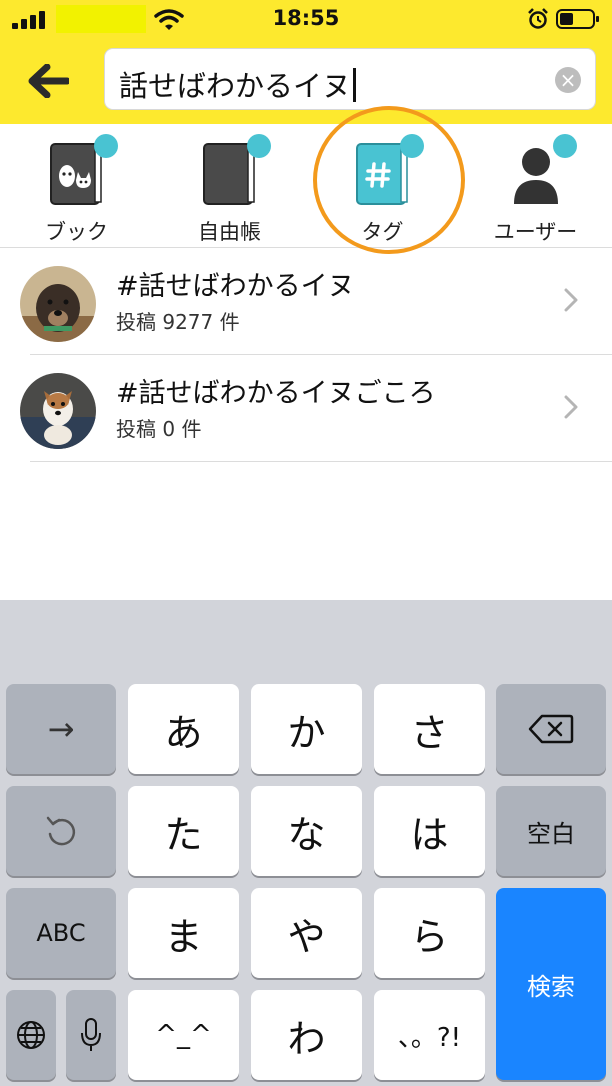 This screenshot has height=1086, width=612. What do you see at coordinates (321, 461) in the screenshot?
I see `divider` at bounding box center [321, 461].